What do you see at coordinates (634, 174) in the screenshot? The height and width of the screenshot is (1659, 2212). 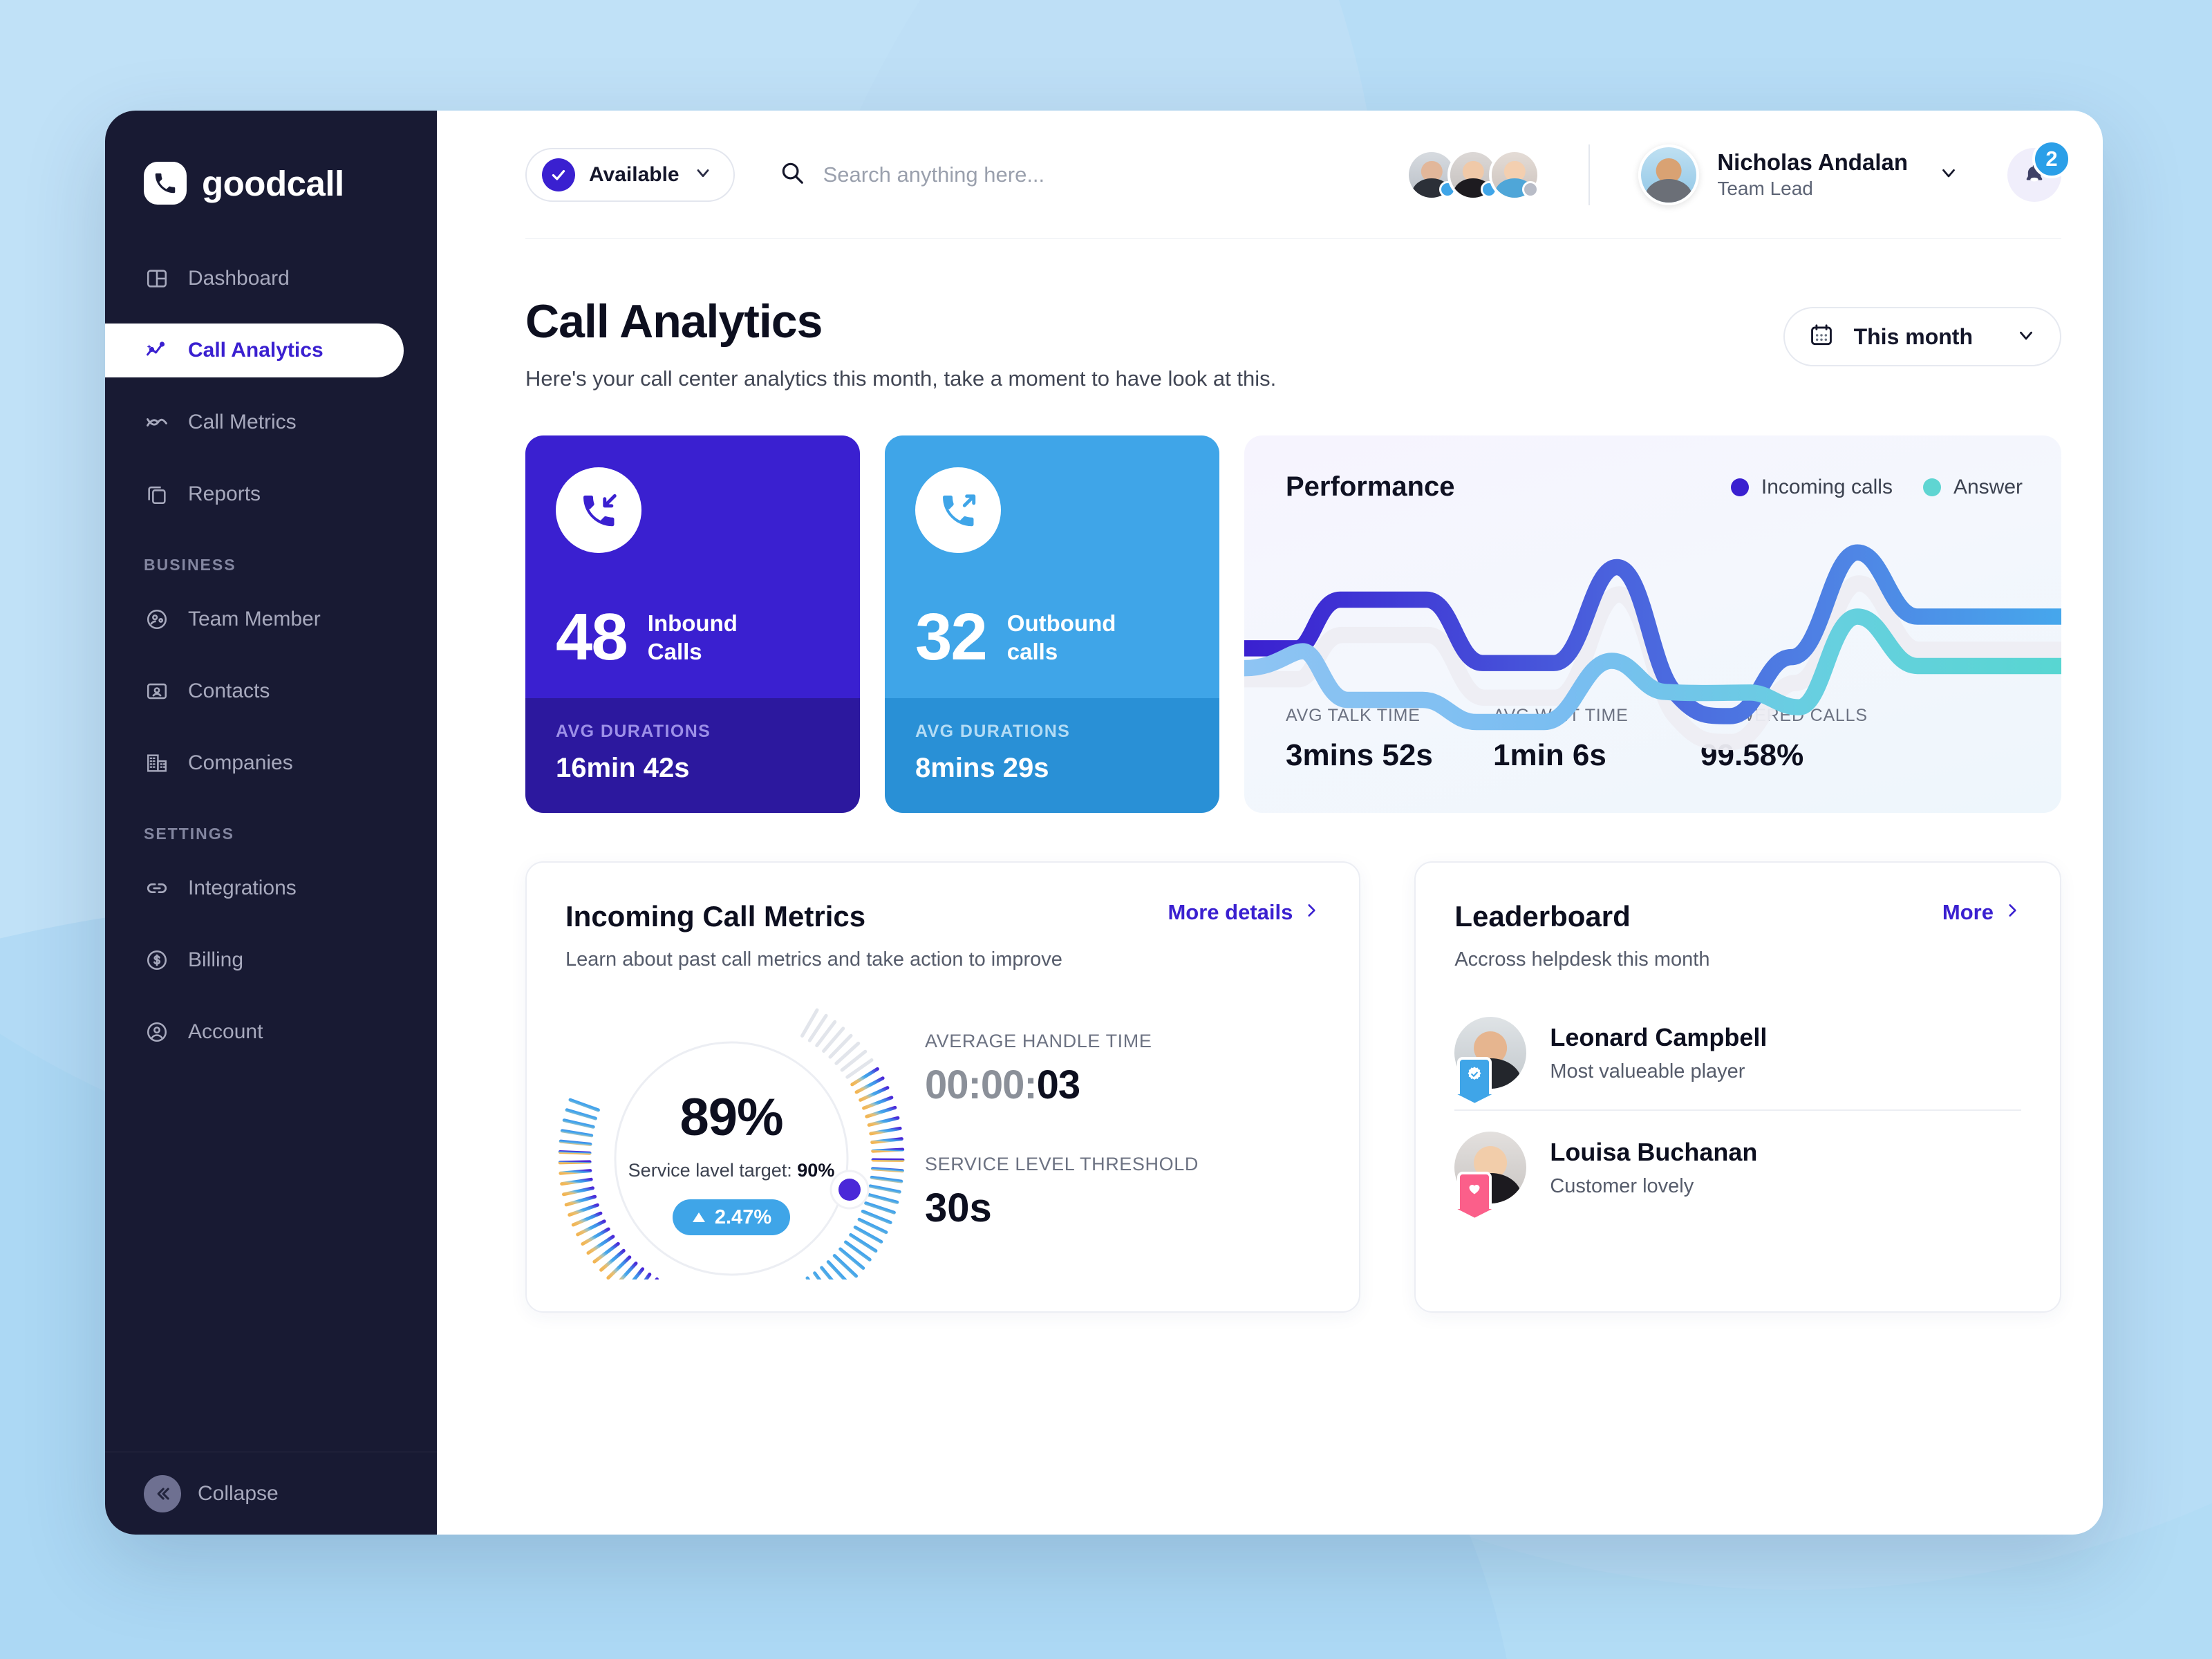 I see `availability-status-label: Available` at bounding box center [634, 174].